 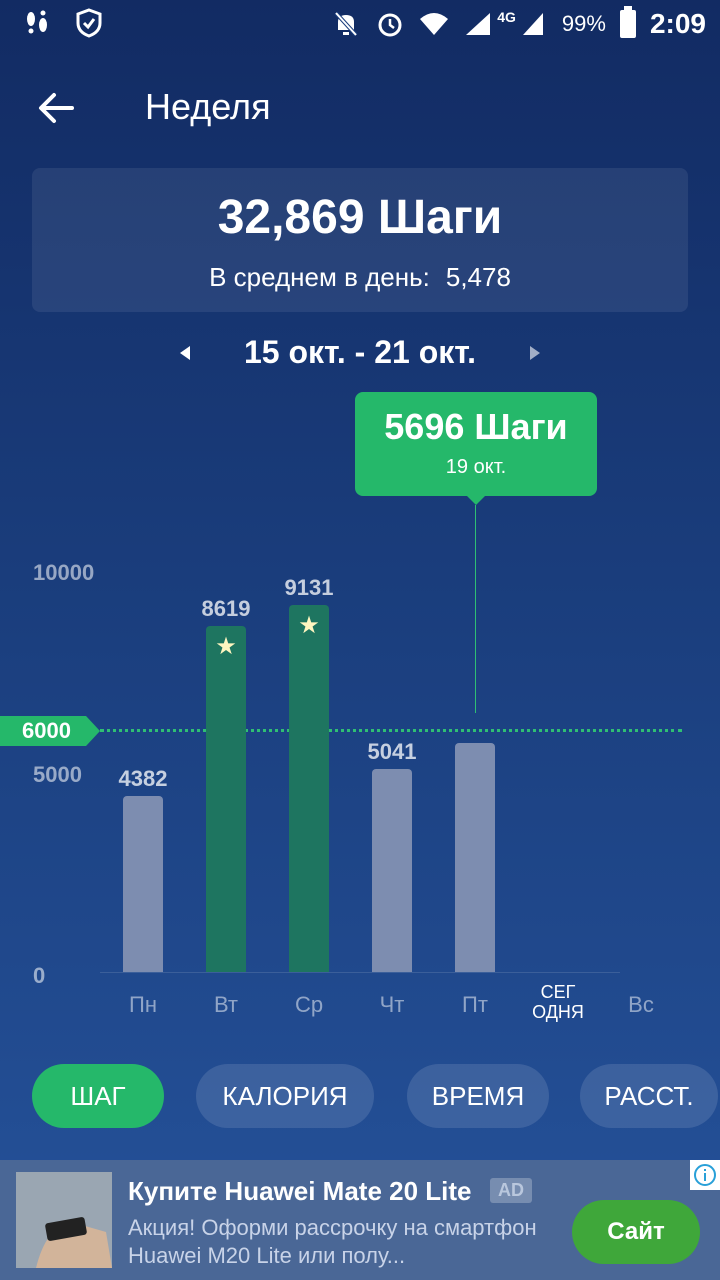 What do you see at coordinates (434, 24) in the screenshot?
I see `wifi-icon` at bounding box center [434, 24].